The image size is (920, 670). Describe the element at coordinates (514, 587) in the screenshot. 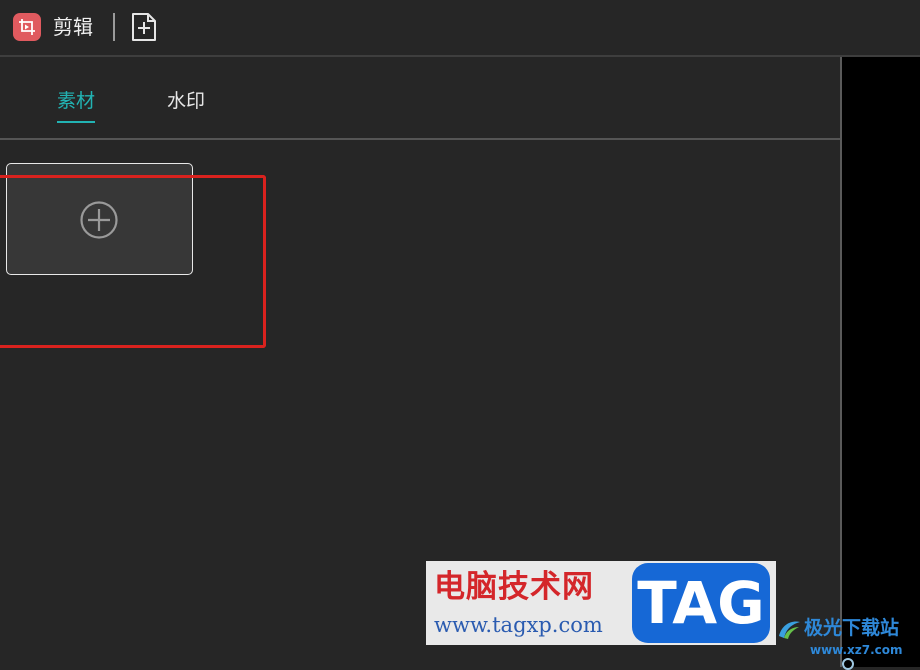

I see `watermark-cn-text: 电脑技术网` at that location.